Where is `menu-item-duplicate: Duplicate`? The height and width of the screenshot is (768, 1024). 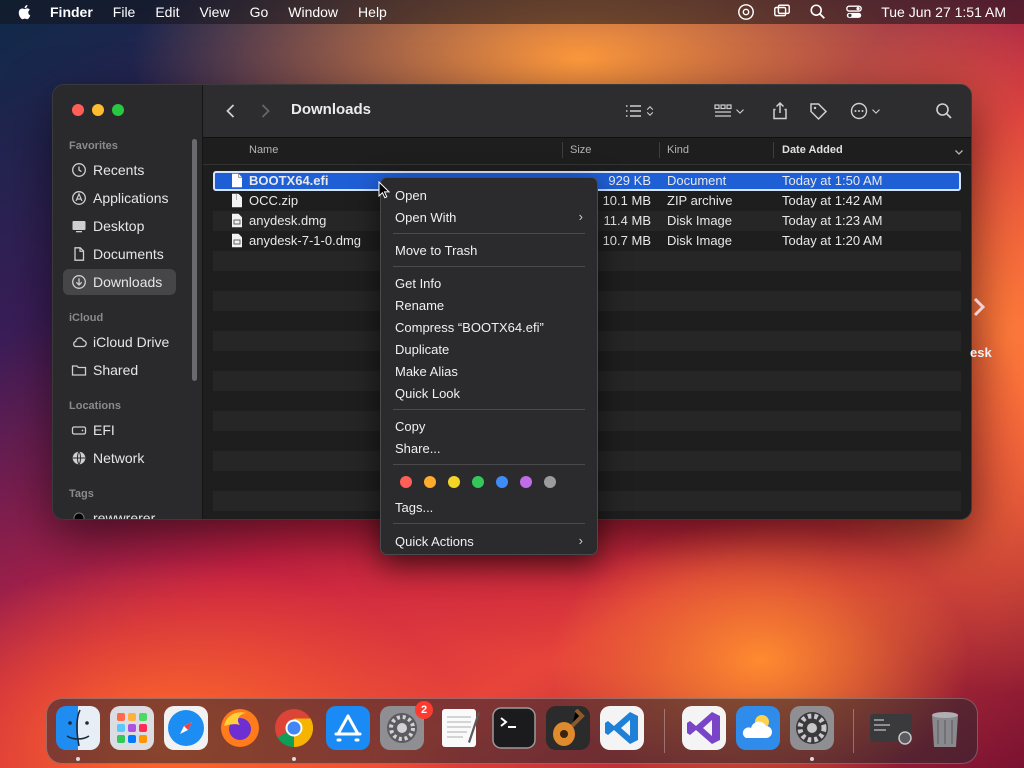 menu-item-duplicate: Duplicate is located at coordinates (422, 349).